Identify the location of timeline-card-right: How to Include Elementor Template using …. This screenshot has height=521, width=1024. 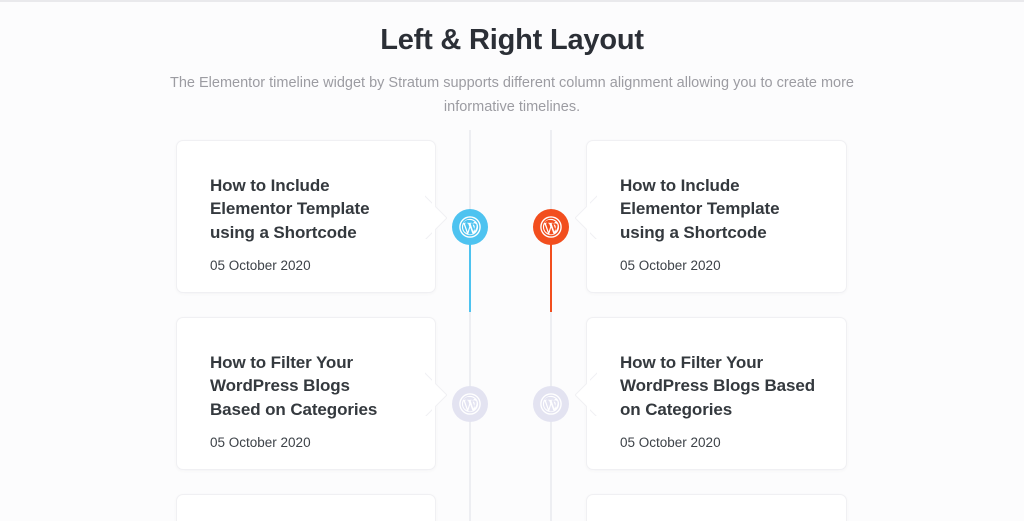
(716, 216).